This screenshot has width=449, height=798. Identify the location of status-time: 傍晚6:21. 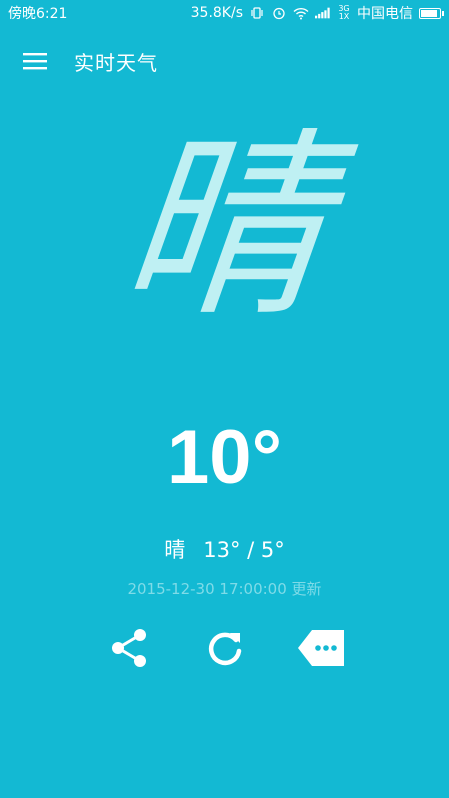
(38, 14).